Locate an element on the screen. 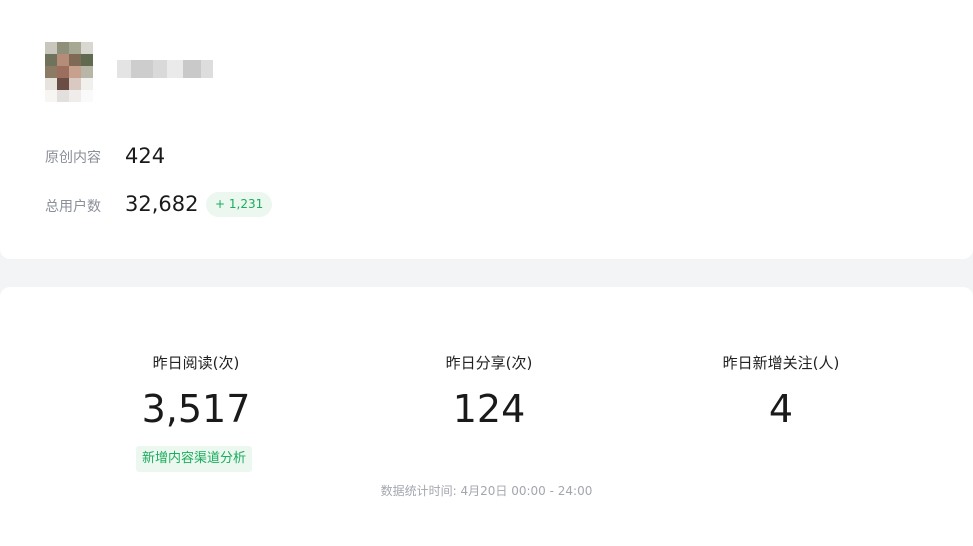 The height and width of the screenshot is (546, 973). metric-new-followers: 昨日新增关注(人) 4 is located at coordinates (781, 391).